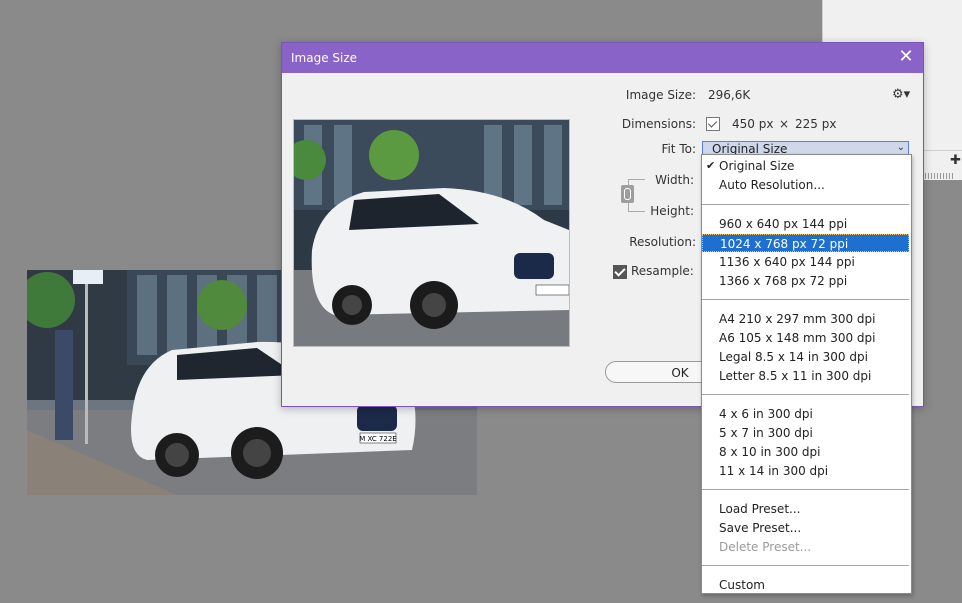  I want to click on dropdown-item-label: 5 x 7 in 300 dpi, so click(766, 433).